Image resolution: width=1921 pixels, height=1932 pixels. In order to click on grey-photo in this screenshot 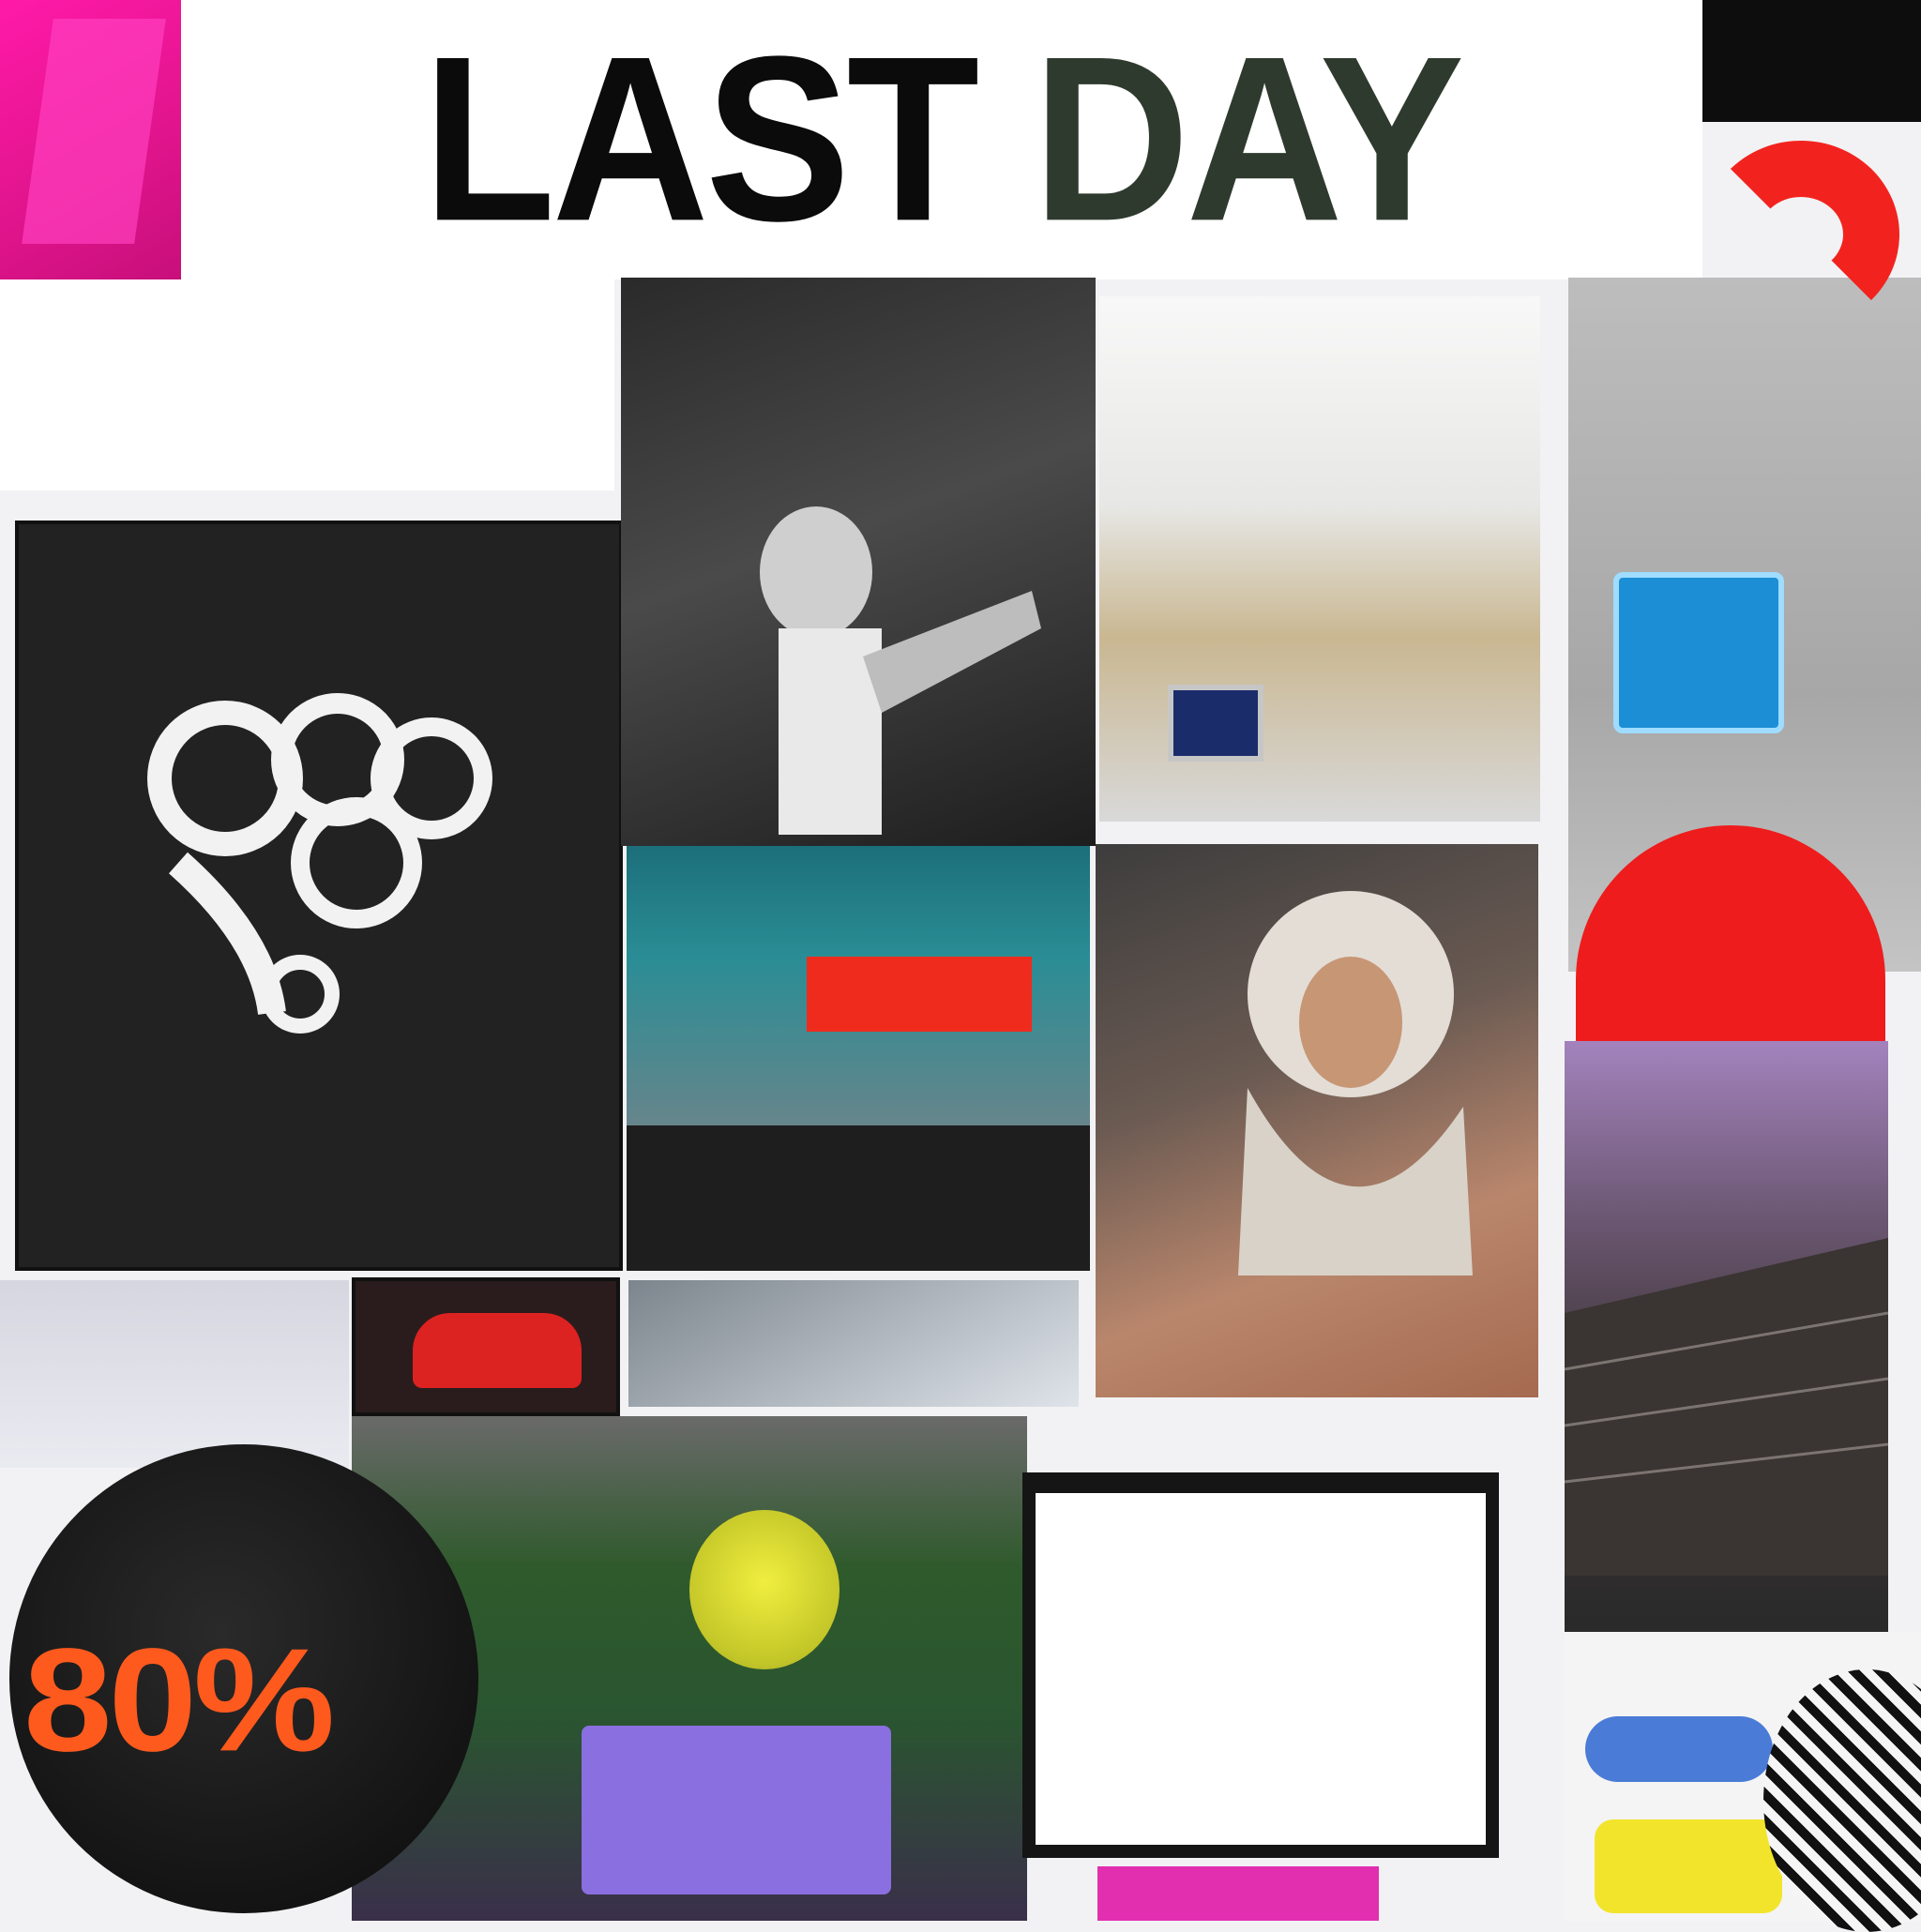, I will do `click(853, 1343)`.